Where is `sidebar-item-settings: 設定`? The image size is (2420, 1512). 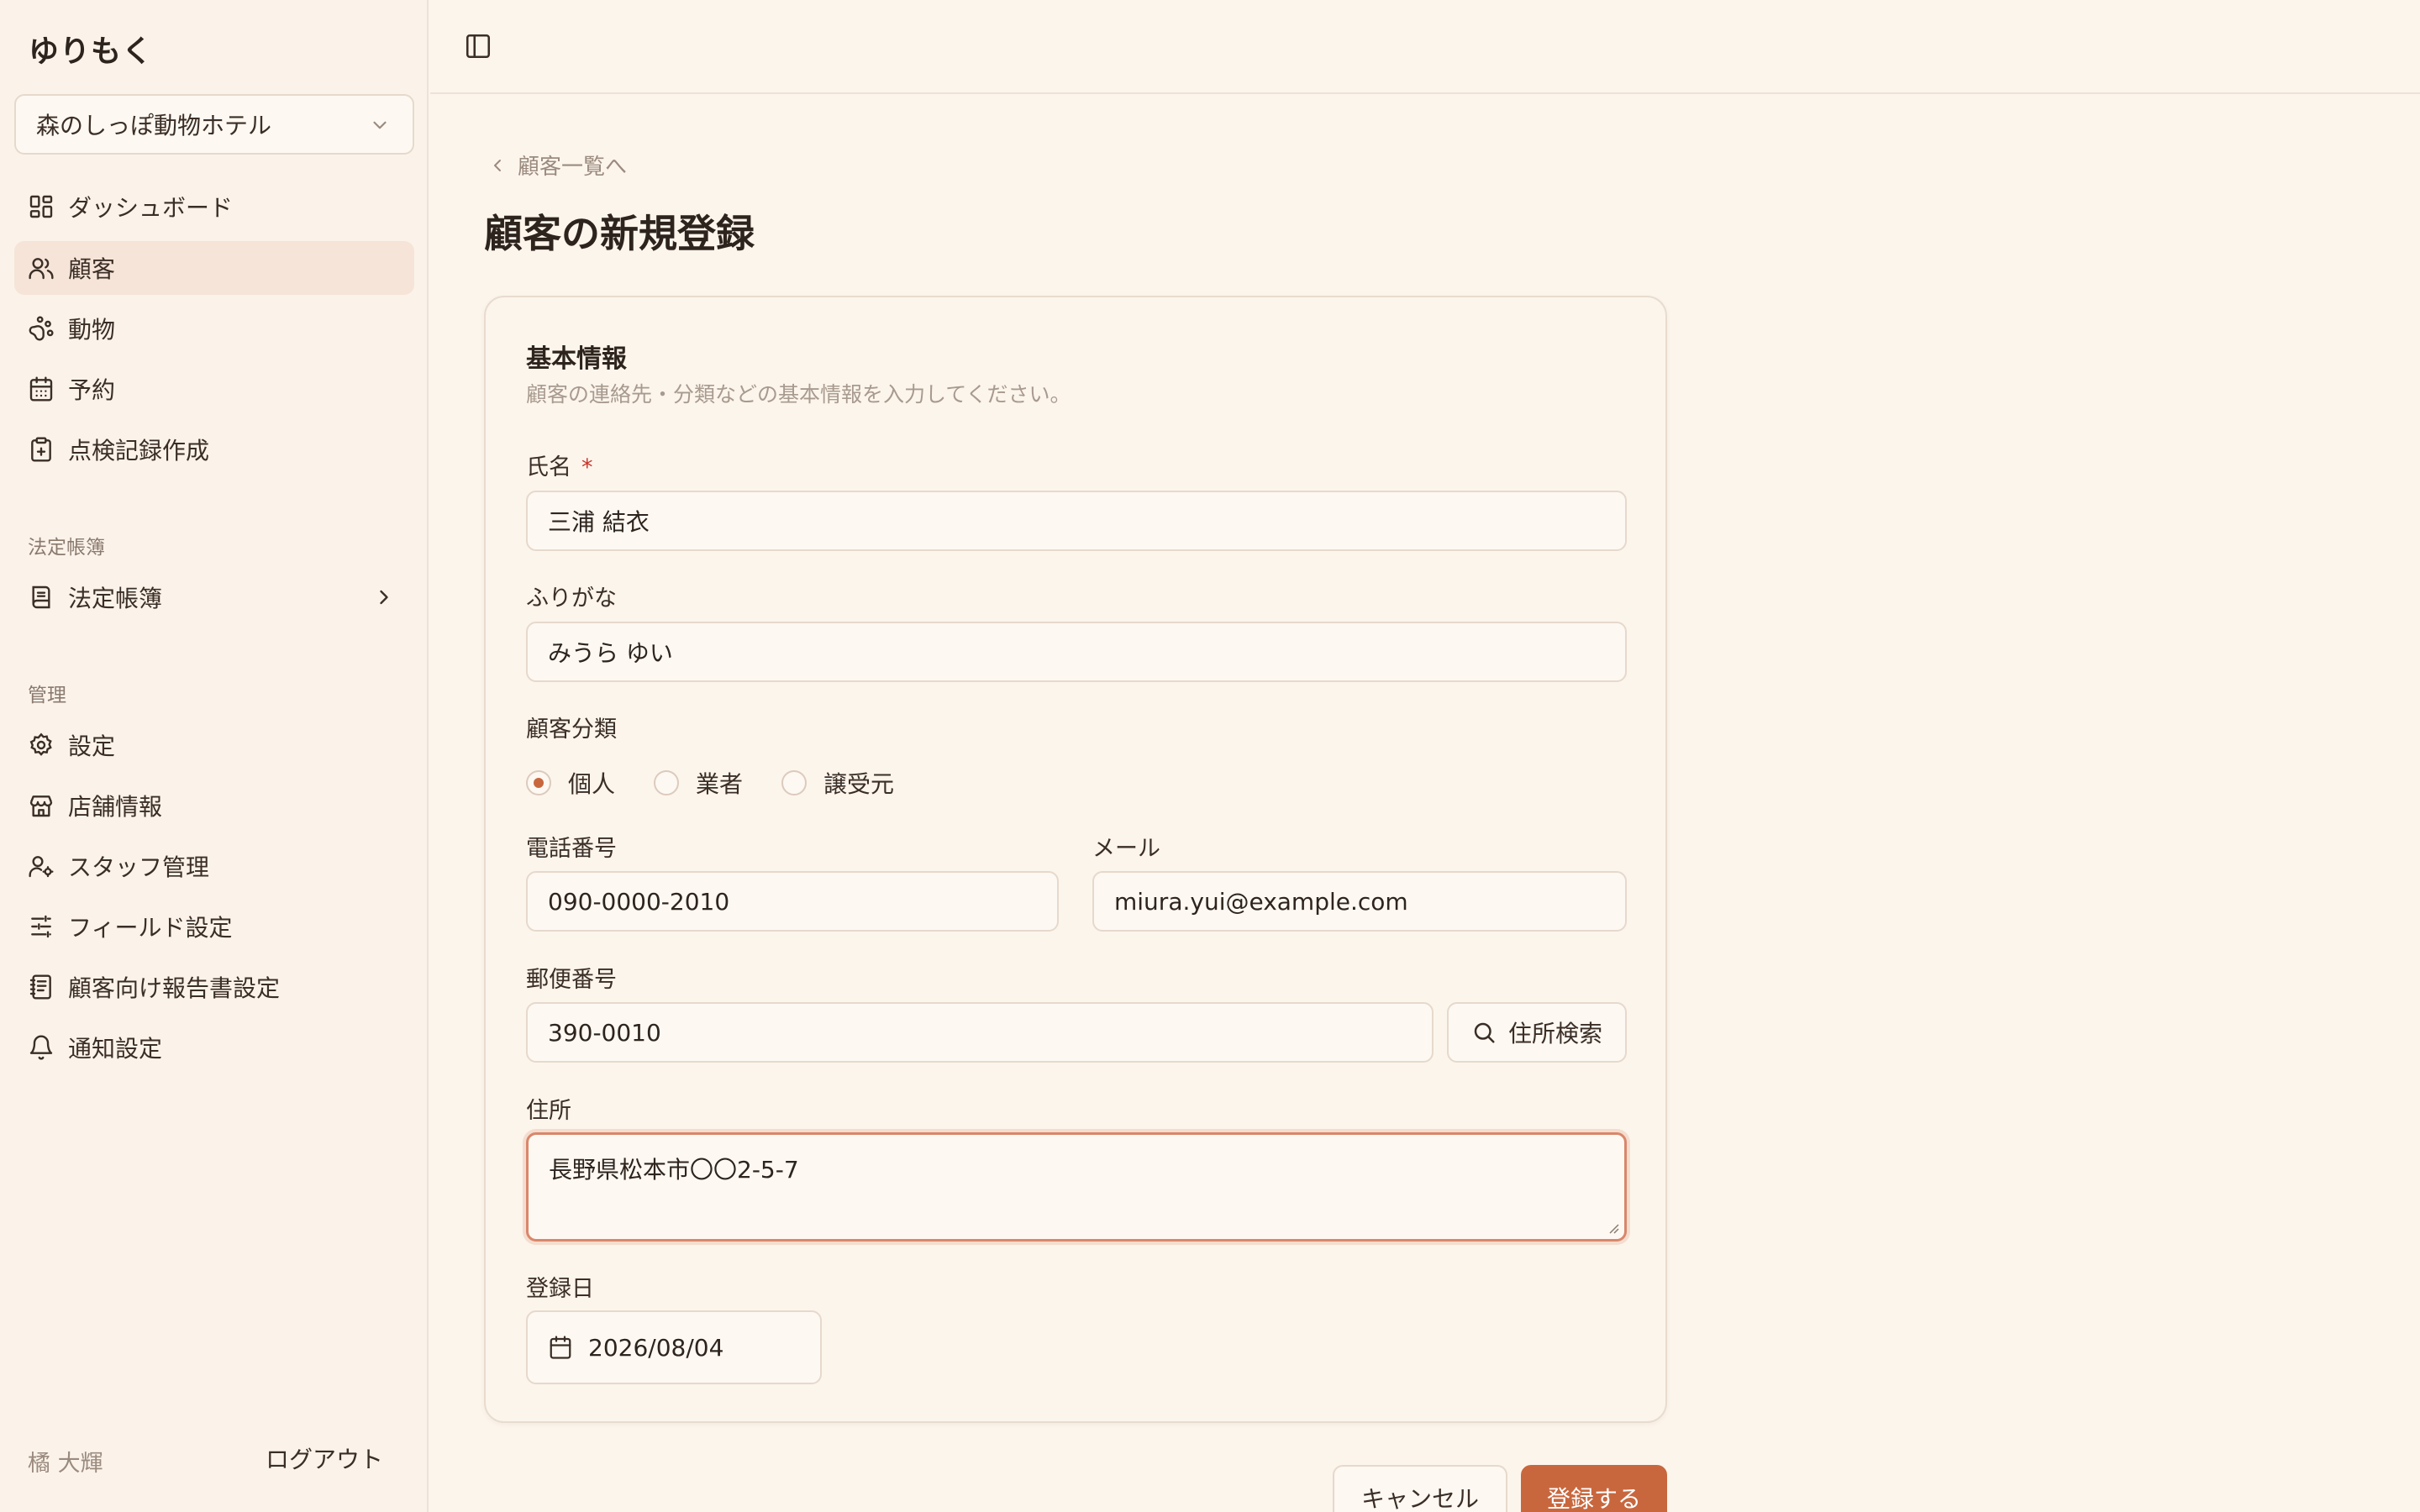 sidebar-item-settings: 設定 is located at coordinates (214, 745).